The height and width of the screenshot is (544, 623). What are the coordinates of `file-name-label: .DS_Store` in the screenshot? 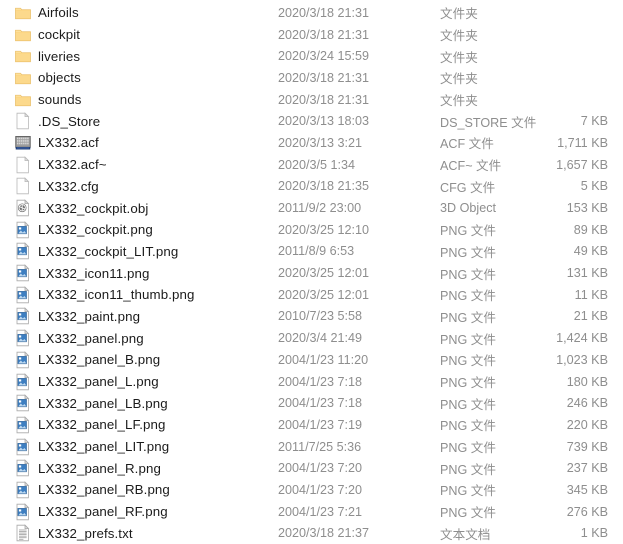 It's located at (69, 121).